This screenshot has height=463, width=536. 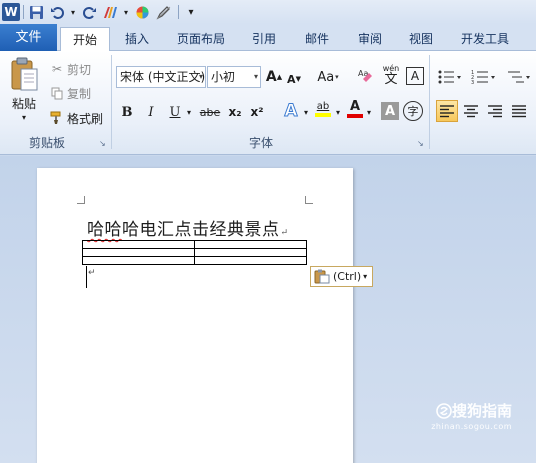 I want to click on font-size-value: 小初, so click(x=223, y=77).